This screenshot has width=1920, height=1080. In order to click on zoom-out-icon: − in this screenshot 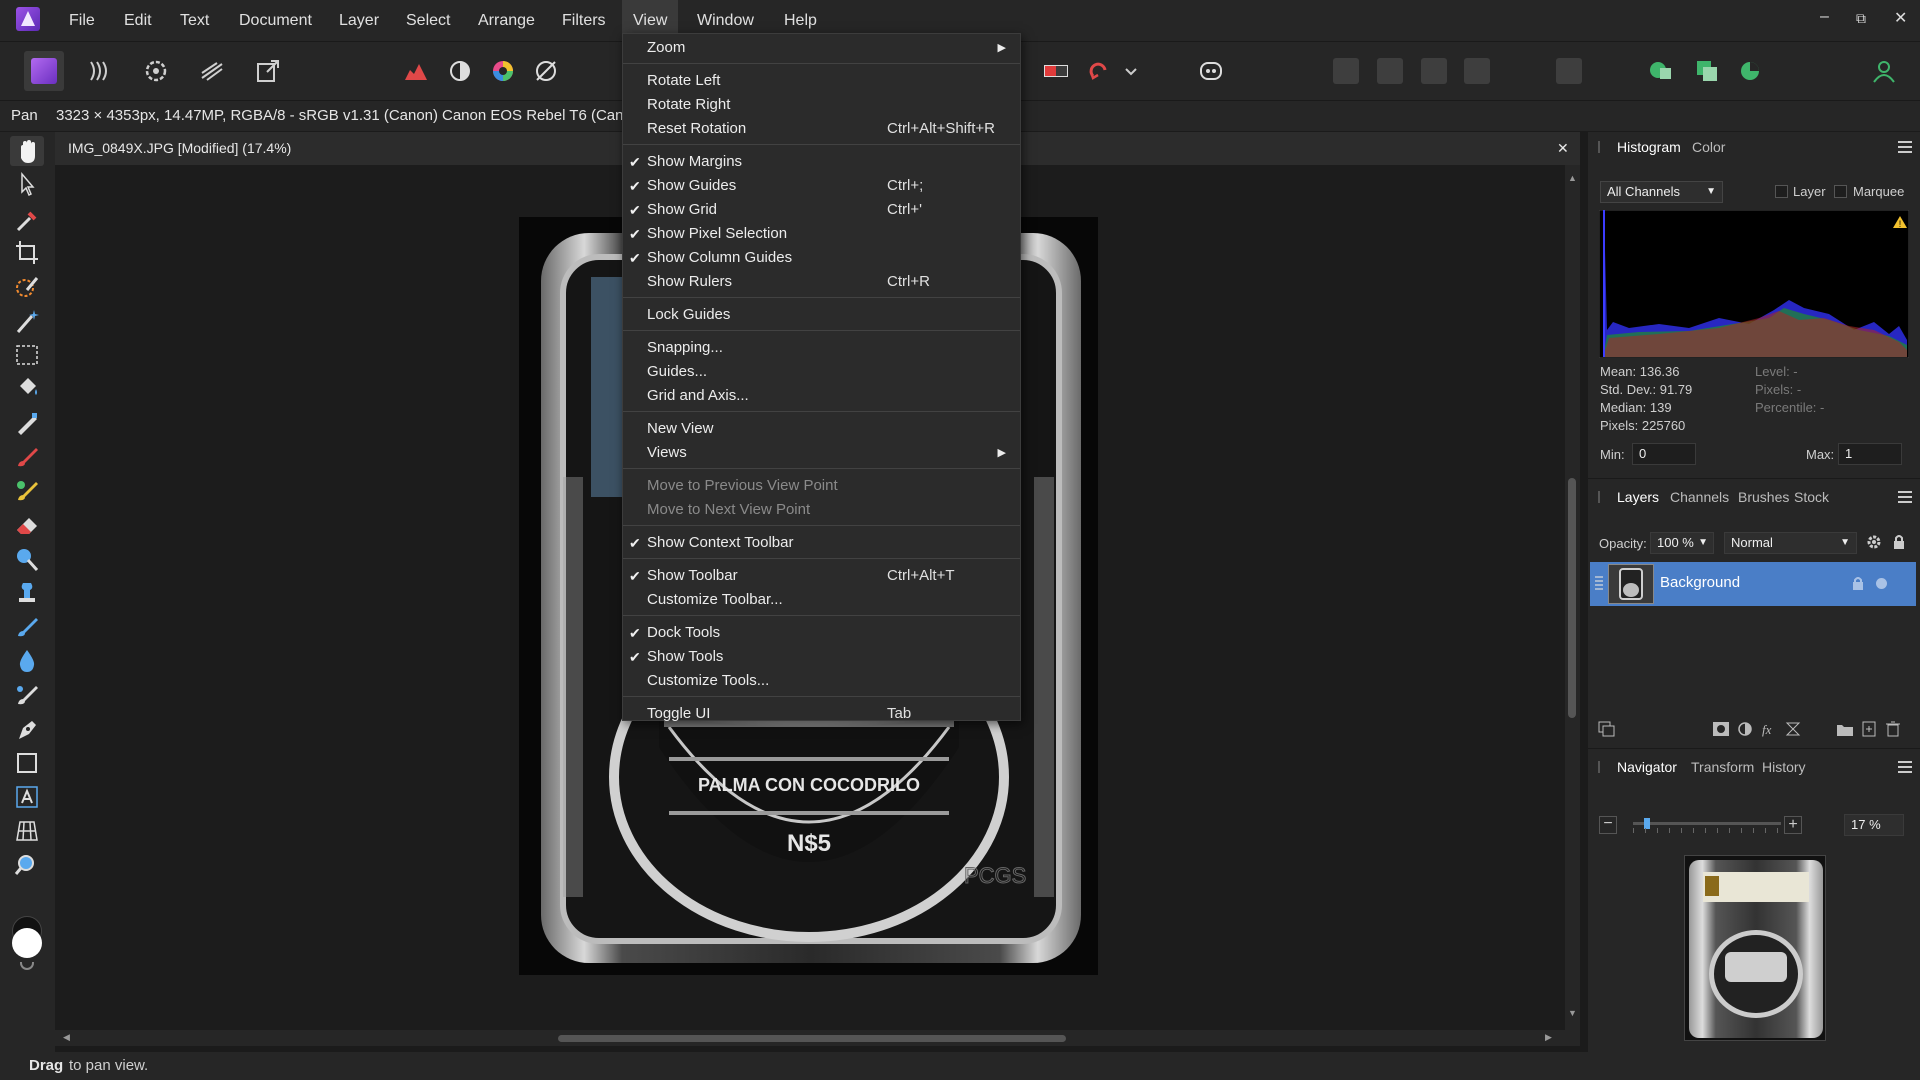, I will do `click(1608, 825)`.